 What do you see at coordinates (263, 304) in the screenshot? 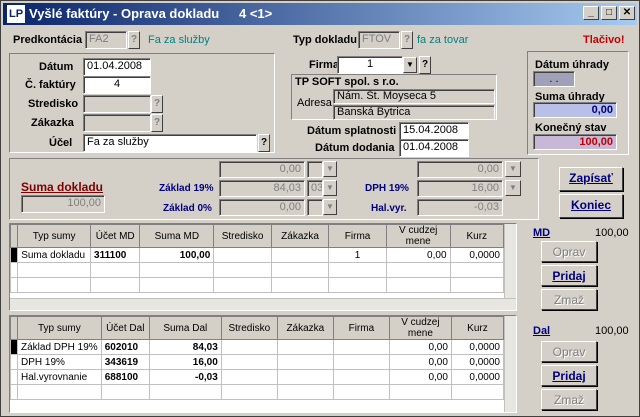
I see `md-horizontal-scrollbar` at bounding box center [263, 304].